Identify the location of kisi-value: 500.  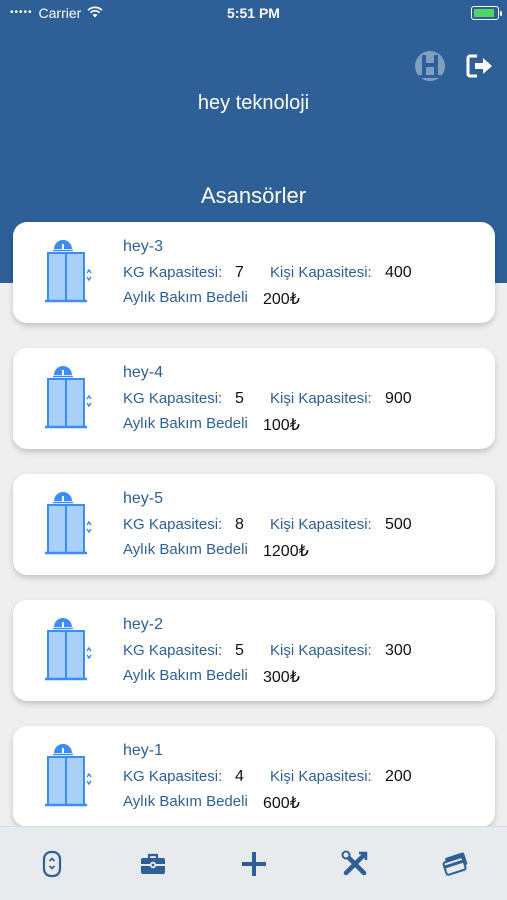
(398, 524).